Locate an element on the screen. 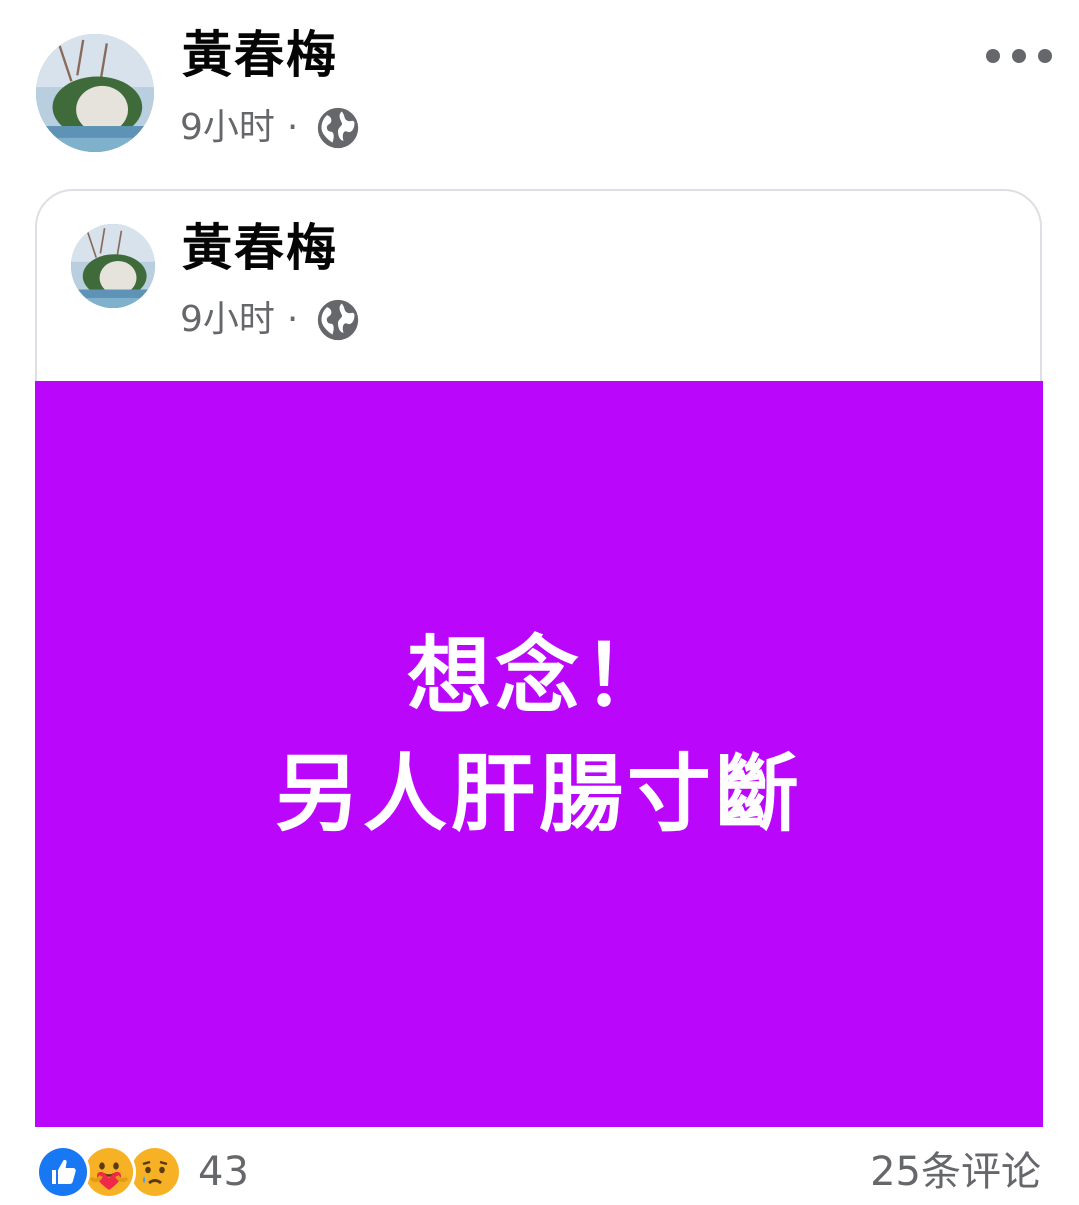 The image size is (1079, 1205). reaction-count: 43 is located at coordinates (223, 1172).